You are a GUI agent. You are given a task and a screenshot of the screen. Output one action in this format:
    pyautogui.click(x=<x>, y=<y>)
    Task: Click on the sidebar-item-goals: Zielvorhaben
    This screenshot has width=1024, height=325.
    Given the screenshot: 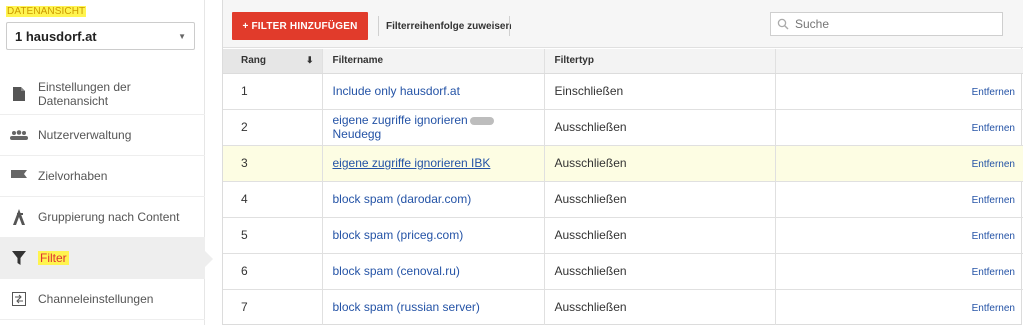 What is the action you would take?
    pyautogui.click(x=102, y=176)
    